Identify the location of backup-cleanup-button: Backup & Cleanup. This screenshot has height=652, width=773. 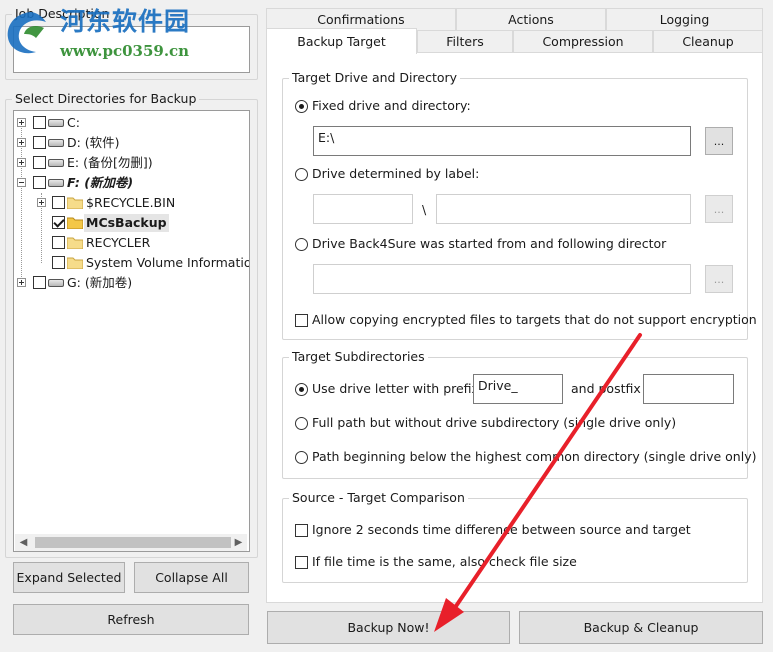
(641, 627).